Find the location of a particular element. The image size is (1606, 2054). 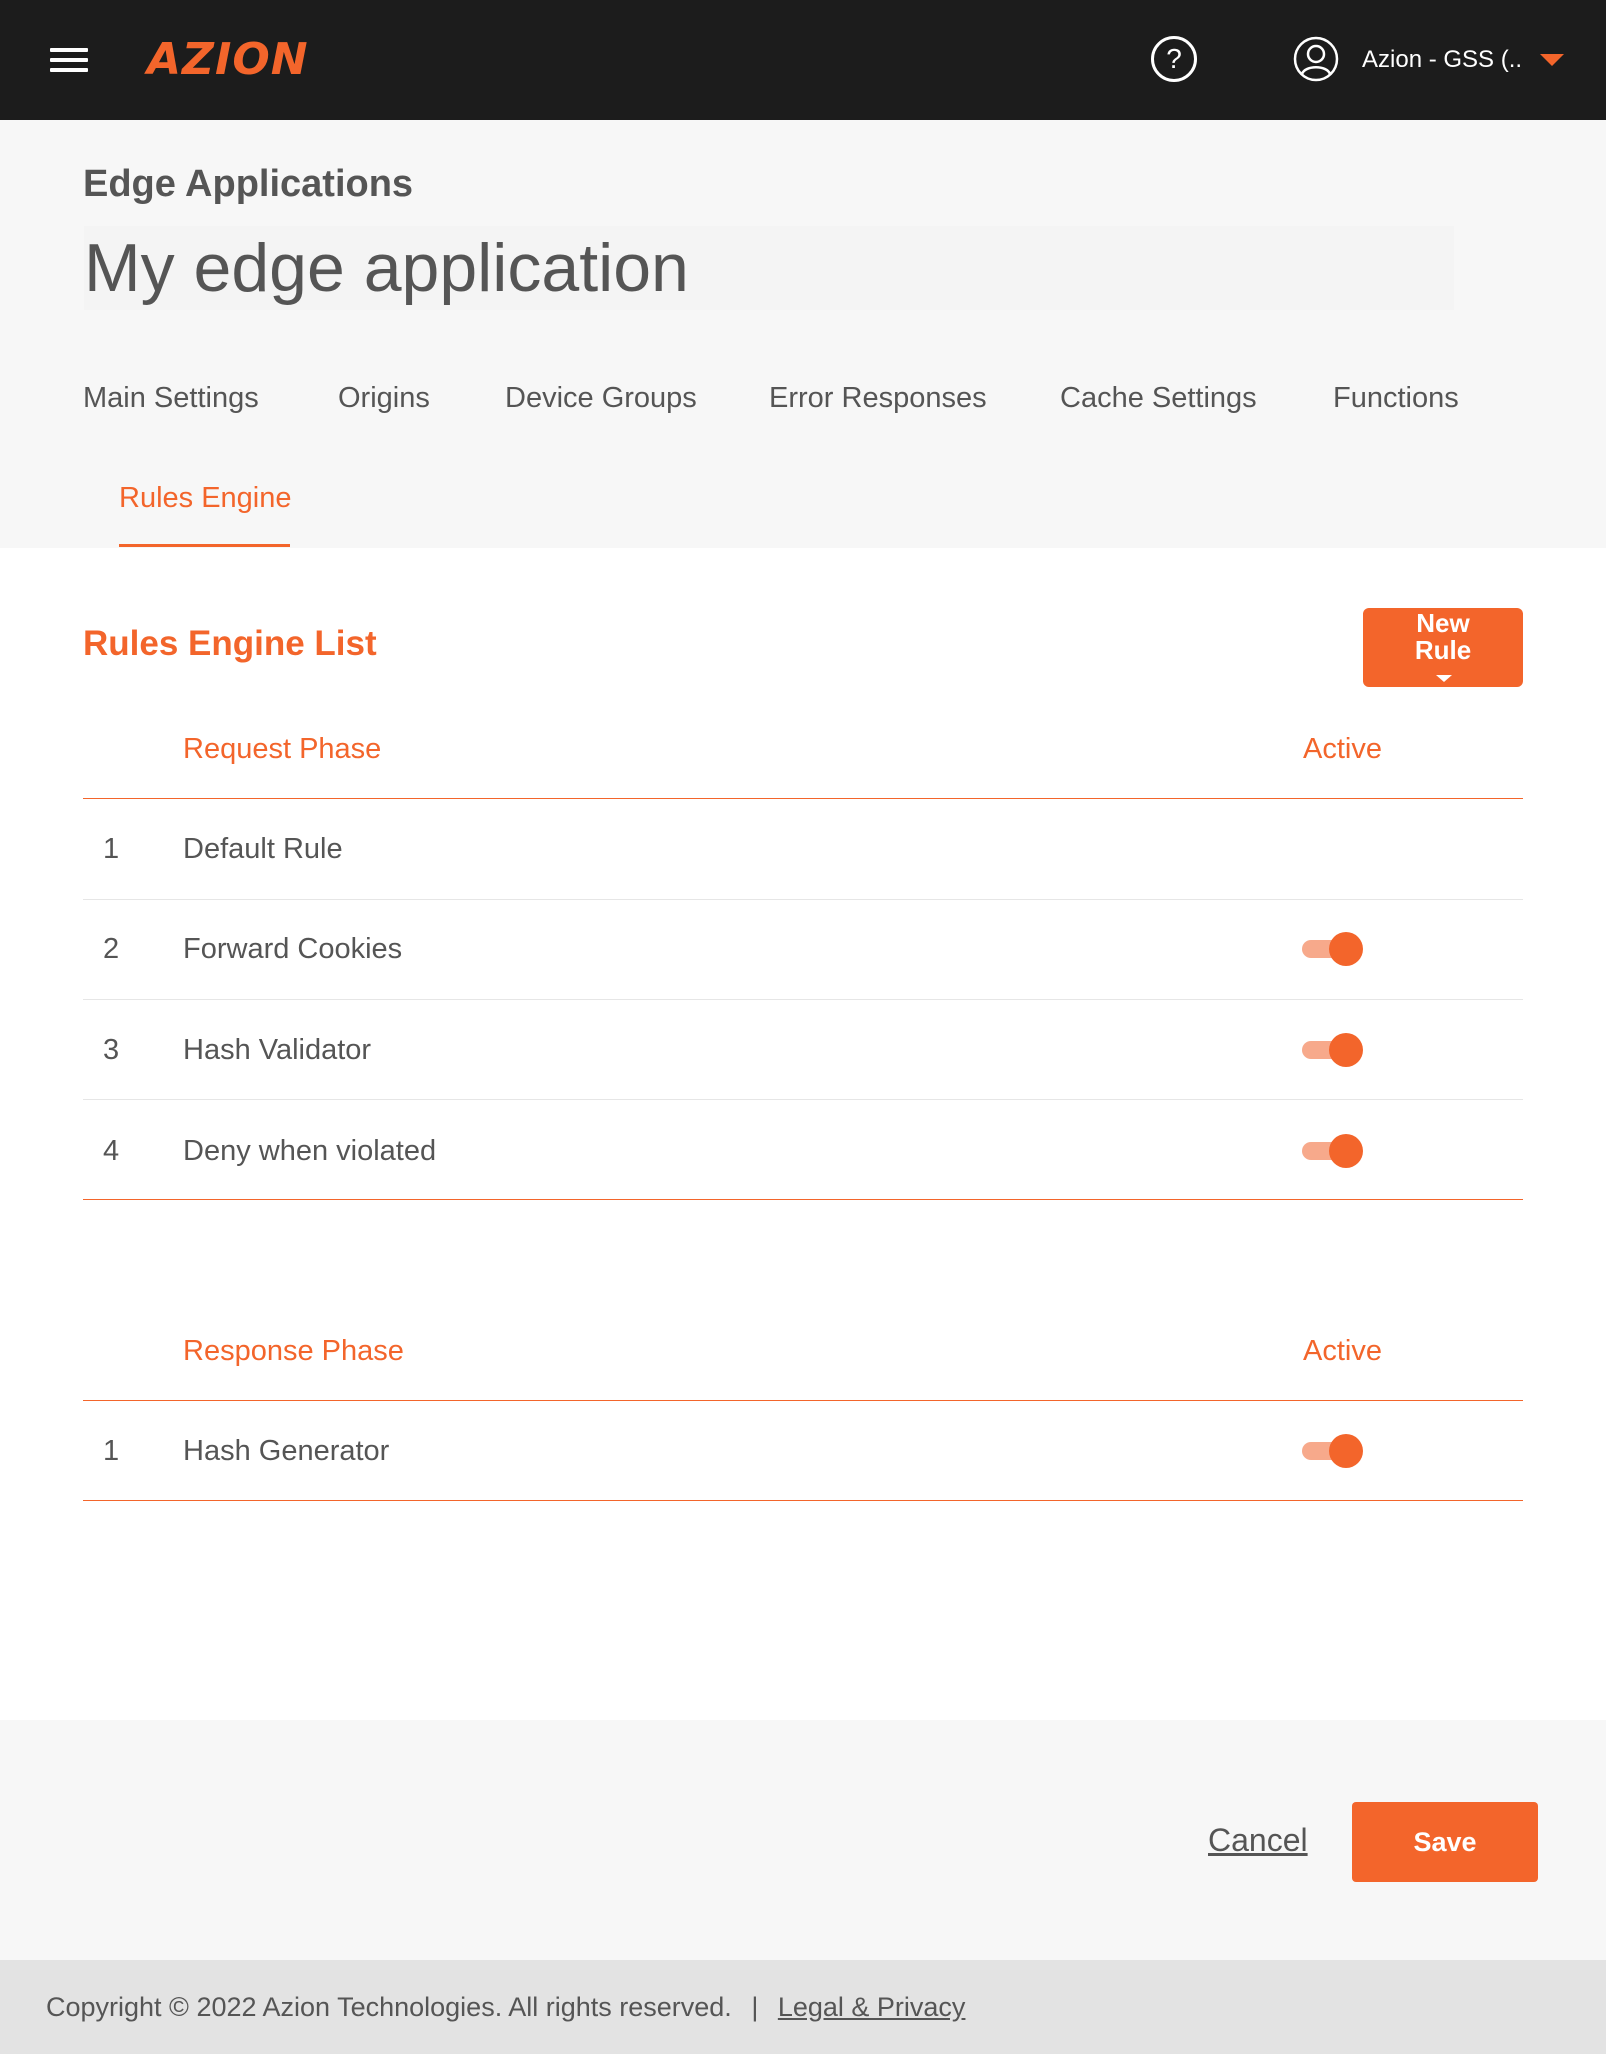

legal-privacy-link: Legal & Privacy is located at coordinates (872, 2007).